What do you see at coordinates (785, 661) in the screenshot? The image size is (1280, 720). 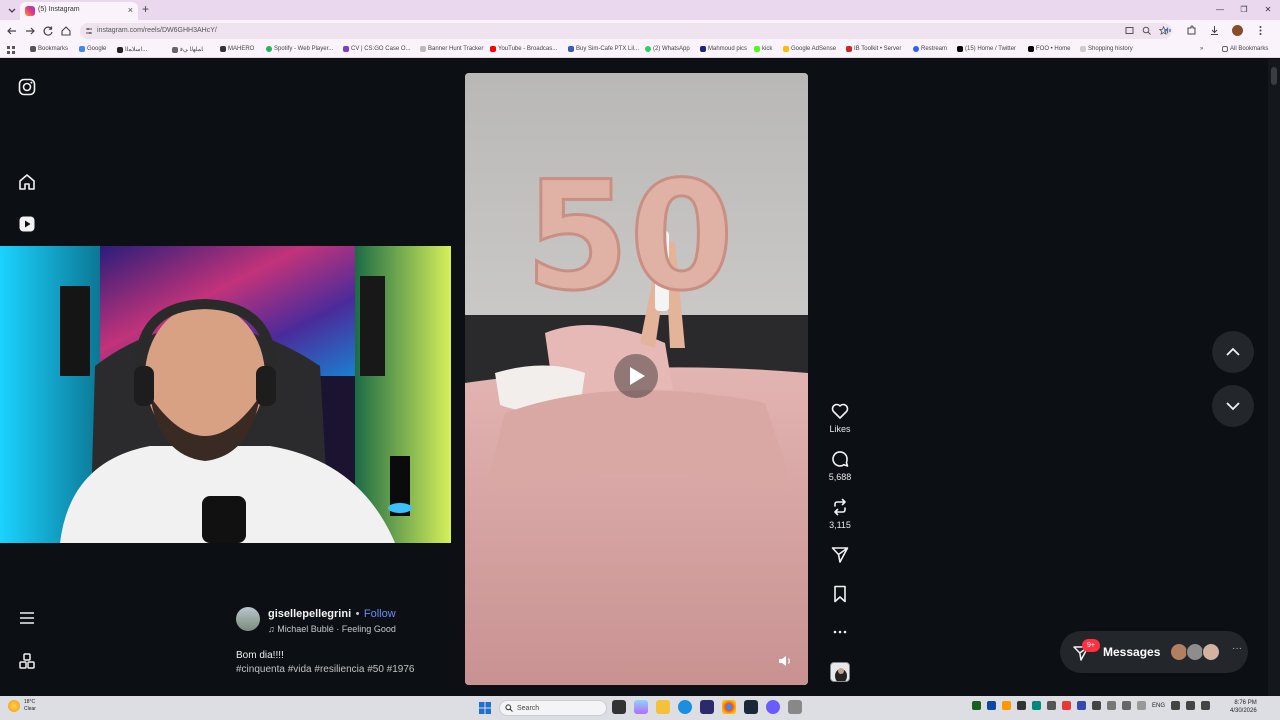 I see `volume-icon` at bounding box center [785, 661].